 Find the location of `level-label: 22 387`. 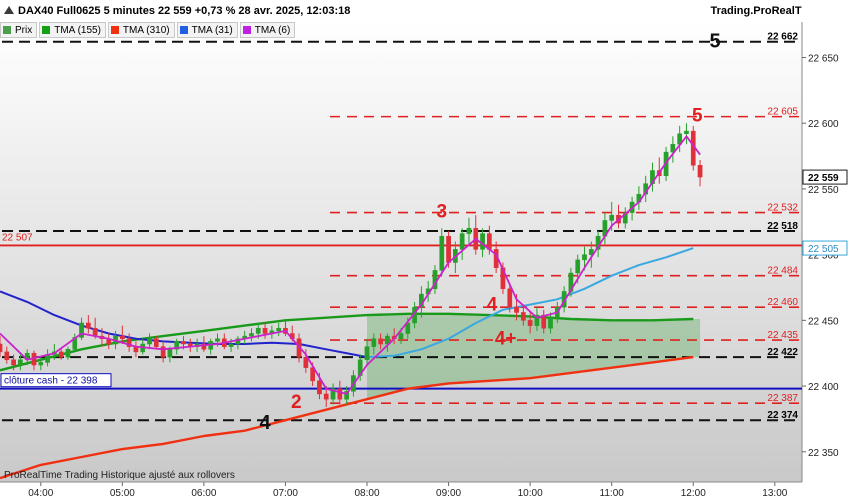

level-label: 22 387 is located at coordinates (782, 398).